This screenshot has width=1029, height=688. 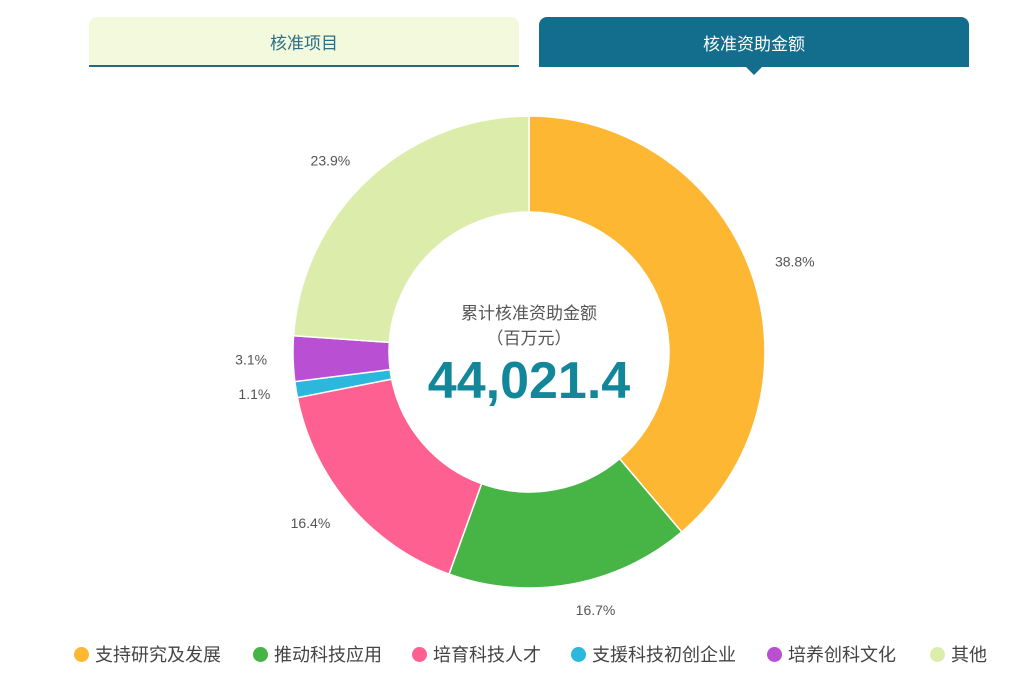 What do you see at coordinates (487, 655) in the screenshot?
I see `legend-label: 培育科技人才` at bounding box center [487, 655].